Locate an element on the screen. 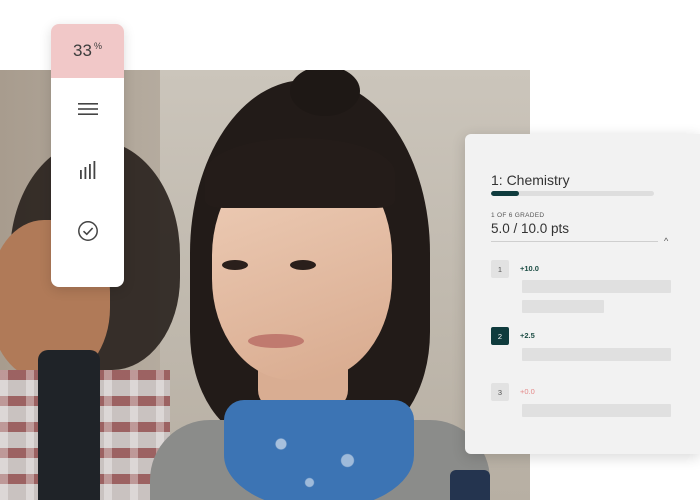 This screenshot has height=500, width=700. percent-badge: 33 % is located at coordinates (87, 51).